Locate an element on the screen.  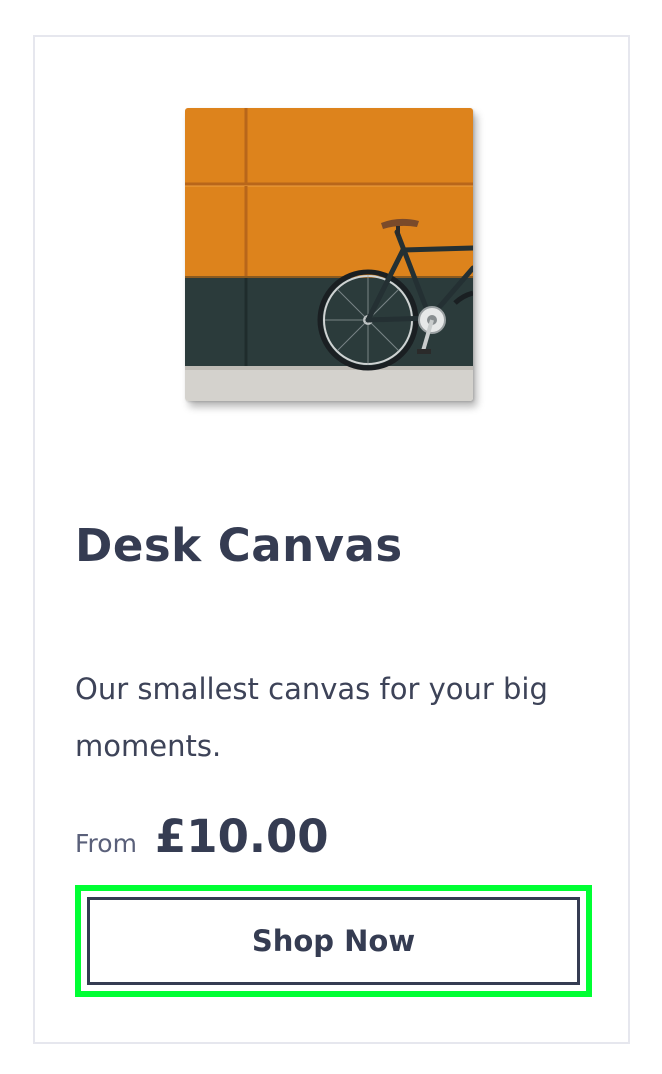
shop-now-highlight: Shop Now is located at coordinates (333, 941).